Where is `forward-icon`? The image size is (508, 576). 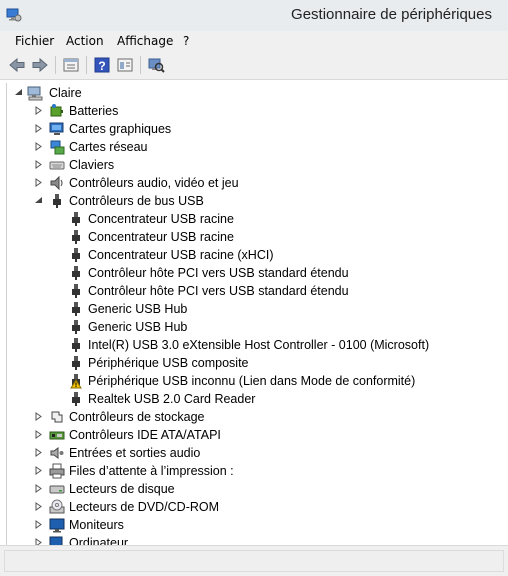 forward-icon is located at coordinates (40, 65).